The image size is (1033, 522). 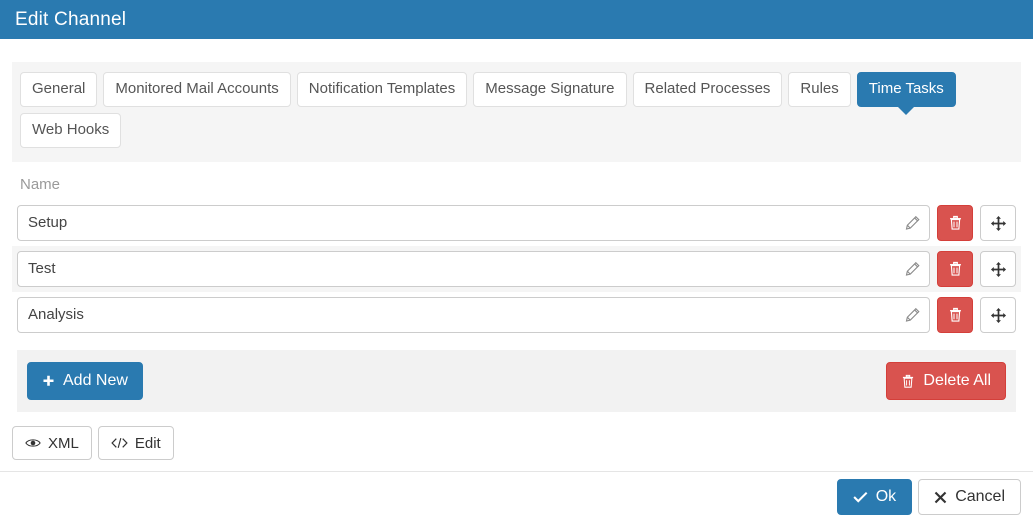 I want to click on tab-message-signature: Message Signature, so click(x=550, y=89).